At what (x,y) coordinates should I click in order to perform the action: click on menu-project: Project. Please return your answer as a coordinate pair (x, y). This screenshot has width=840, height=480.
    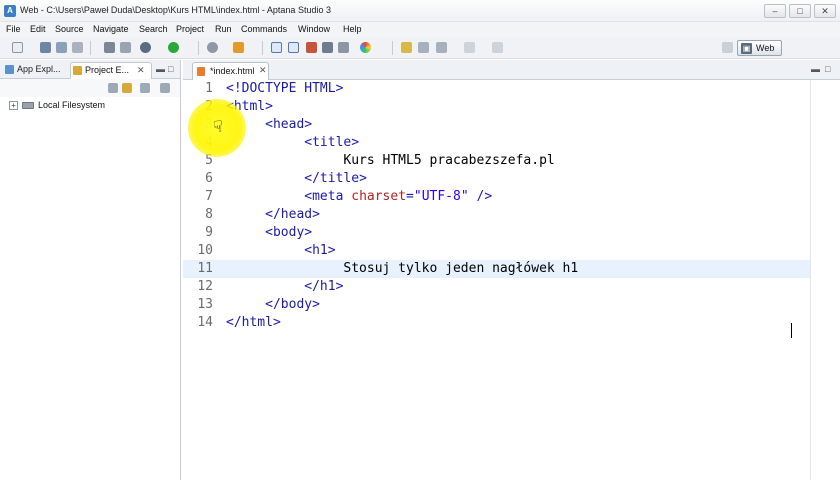
    Looking at the image, I should click on (190, 29).